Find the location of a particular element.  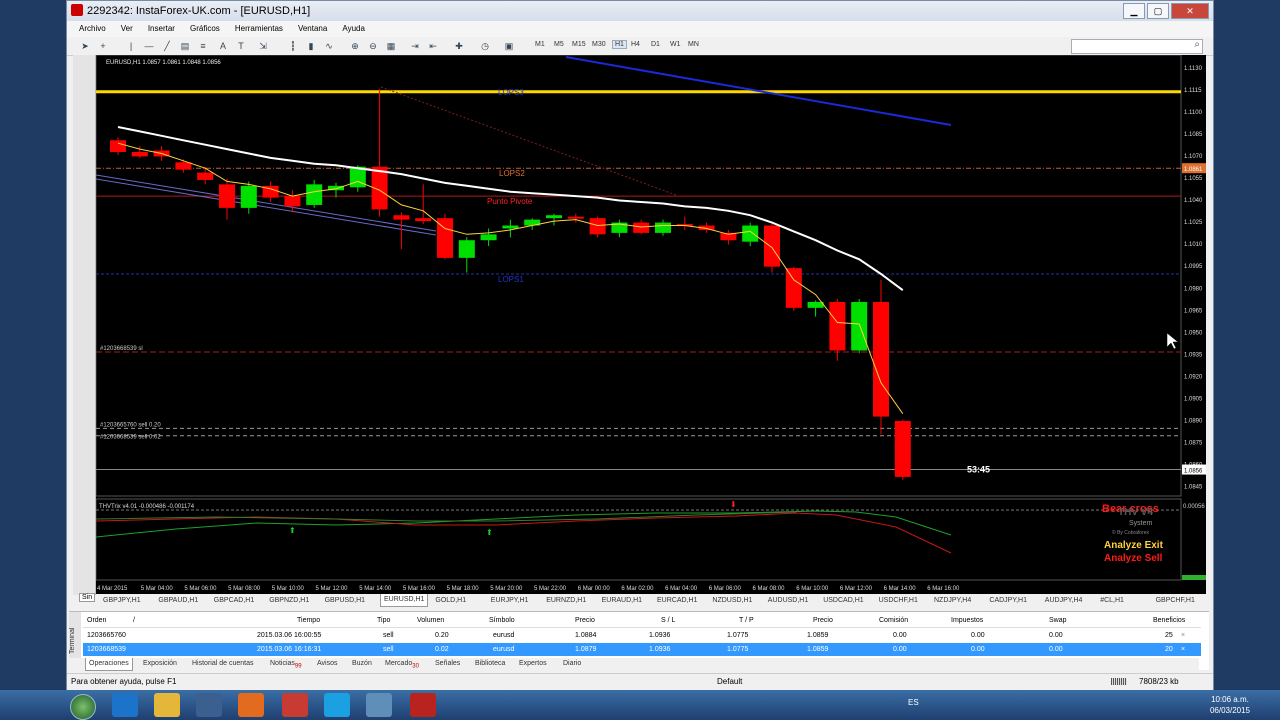

symbol-tab-gbpaudh1: GBPAUD,H1 is located at coordinates (178, 601).